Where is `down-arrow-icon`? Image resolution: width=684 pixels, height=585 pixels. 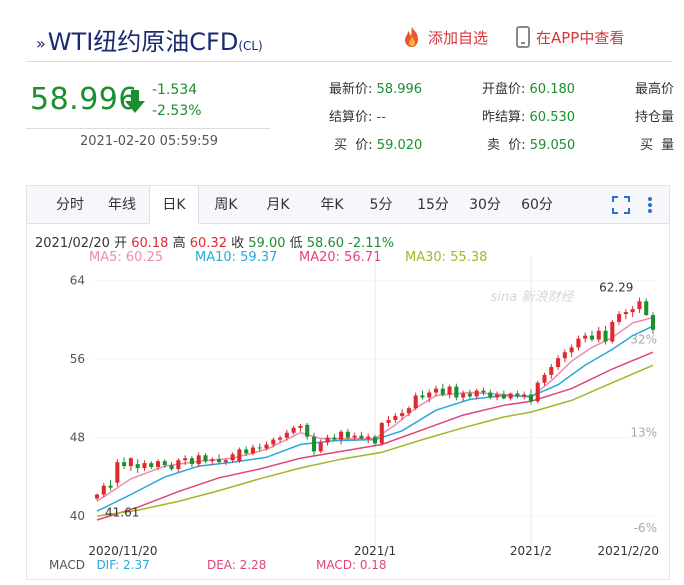
down-arrow-icon is located at coordinates (135, 101).